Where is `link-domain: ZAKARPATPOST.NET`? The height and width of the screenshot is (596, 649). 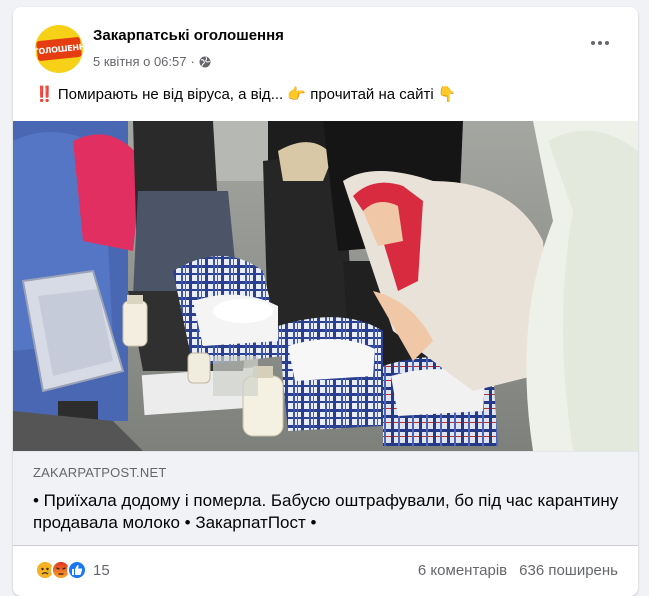 link-domain: ZAKARPATPOST.NET is located at coordinates (100, 472).